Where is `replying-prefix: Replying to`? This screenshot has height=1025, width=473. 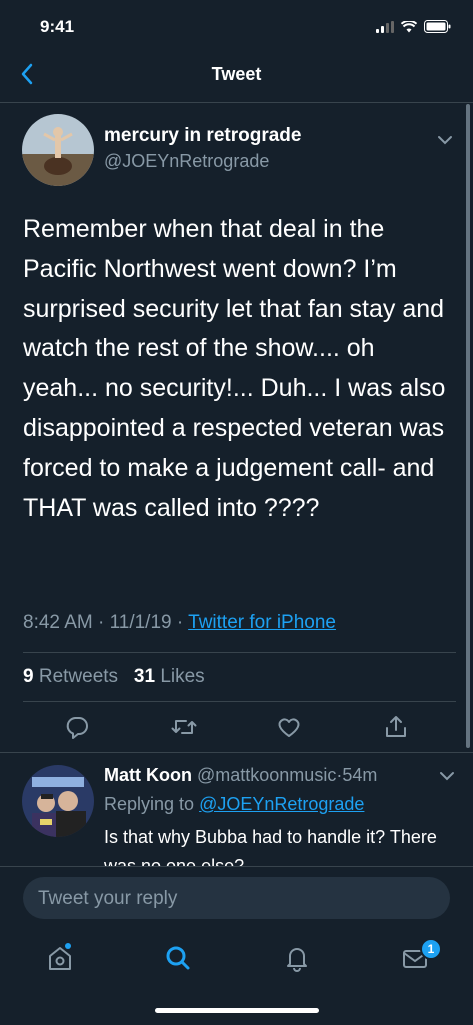
replying-prefix: Replying to is located at coordinates (149, 804).